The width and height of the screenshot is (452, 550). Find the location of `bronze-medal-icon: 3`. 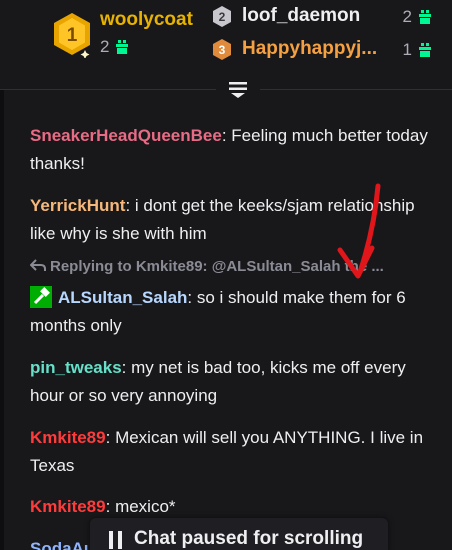

bronze-medal-icon: 3 is located at coordinates (222, 49).